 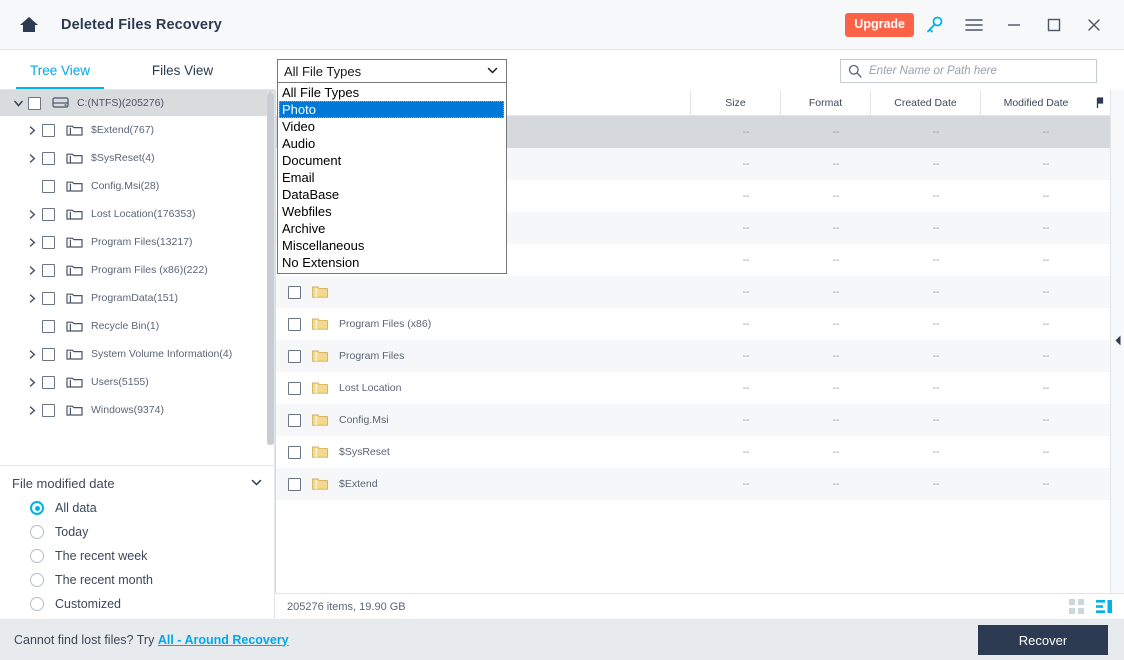 What do you see at coordinates (137, 158) in the screenshot?
I see `tree-item: $SysReset(4)` at bounding box center [137, 158].